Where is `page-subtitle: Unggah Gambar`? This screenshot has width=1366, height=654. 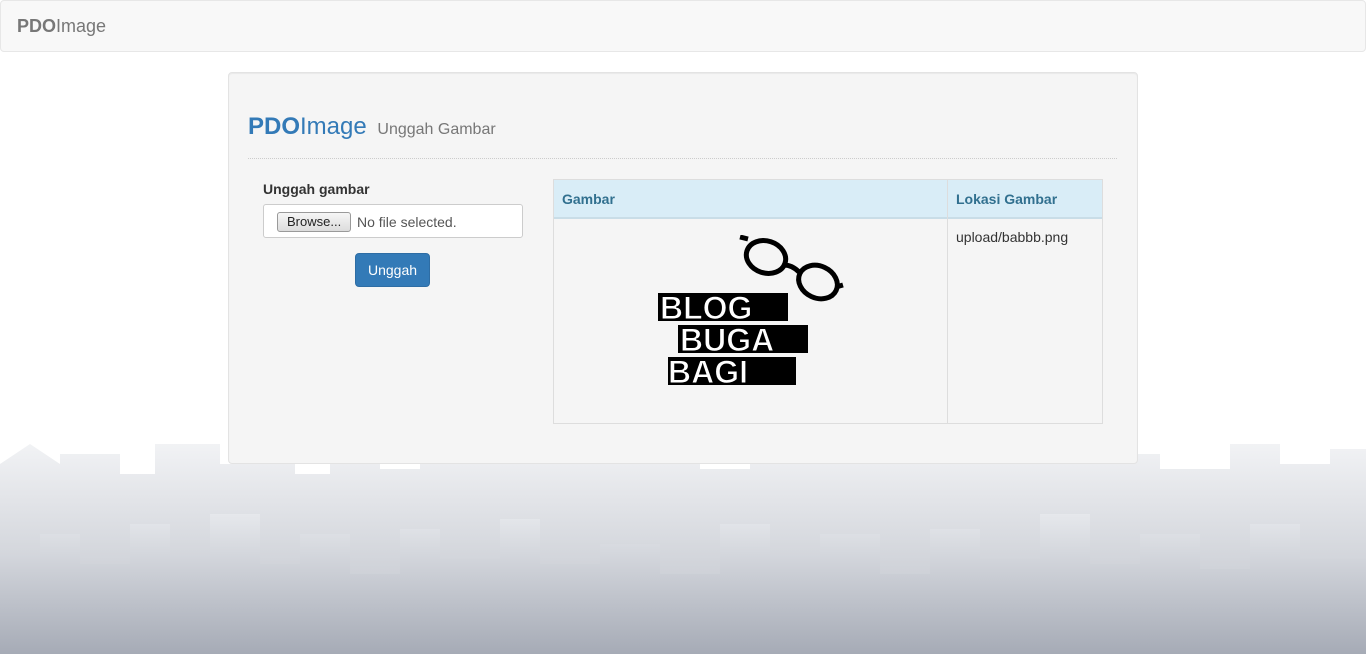
page-subtitle: Unggah Gambar is located at coordinates (436, 129).